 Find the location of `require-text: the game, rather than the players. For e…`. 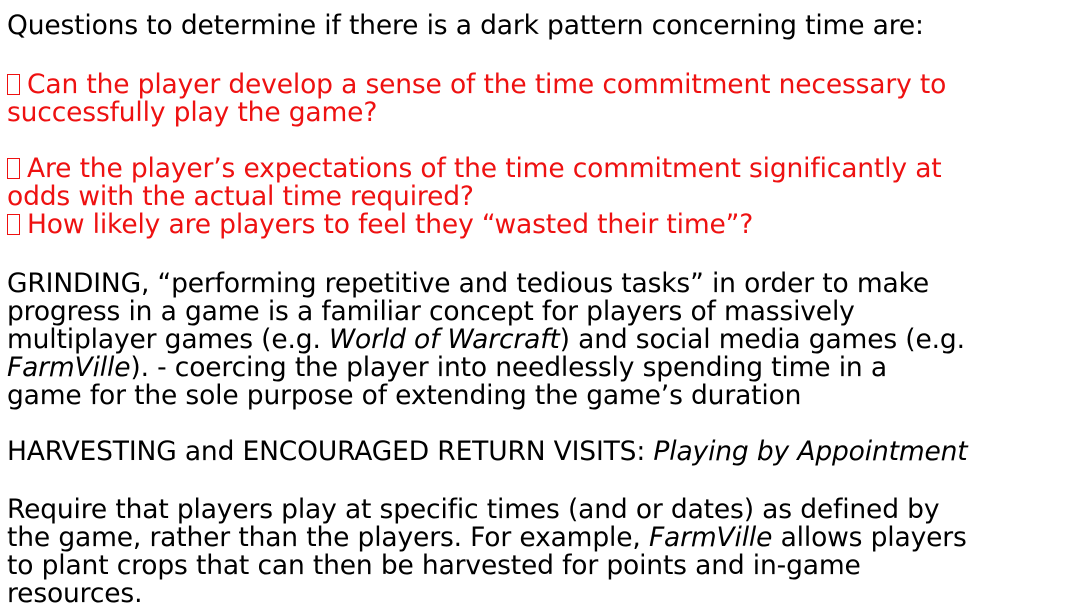

require-text: the game, rather than the players. For e… is located at coordinates (328, 537).